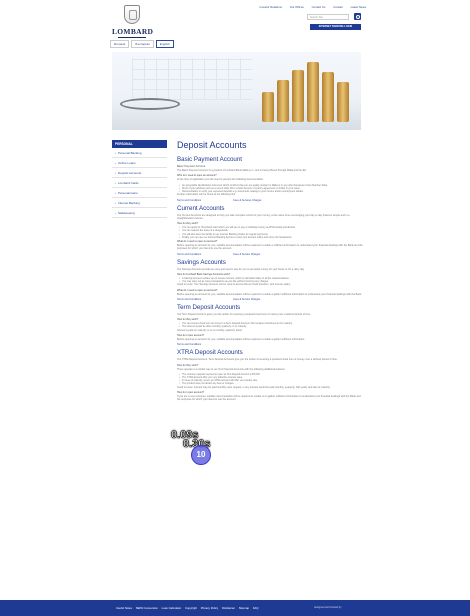  What do you see at coordinates (201, 262) in the screenshot?
I see `section-title-savings-accounts: Savings Accounts` at bounding box center [201, 262].